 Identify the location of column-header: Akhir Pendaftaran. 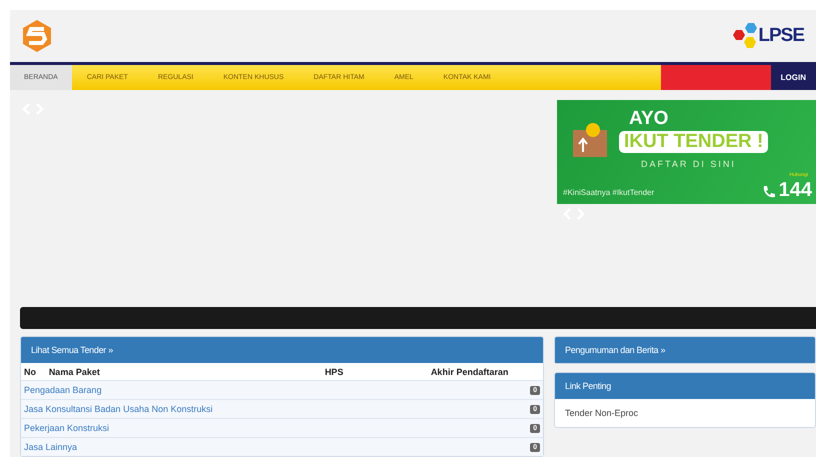
(485, 371).